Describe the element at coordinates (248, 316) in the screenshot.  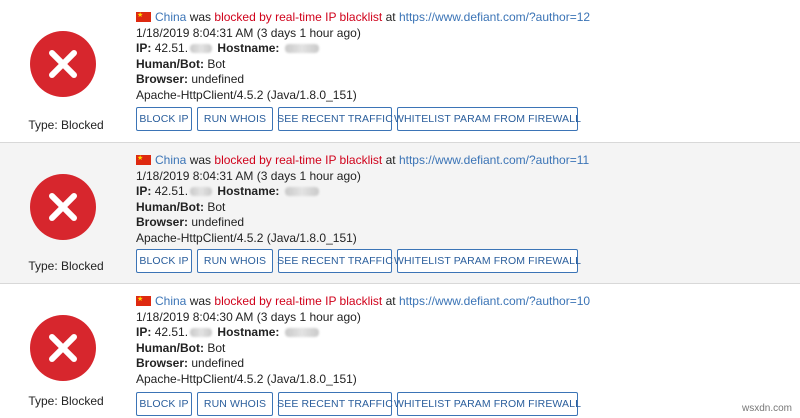
I see `timestamp: 1/18/2019 8:04:30 AM (3 days 1 hour ago)` at that location.